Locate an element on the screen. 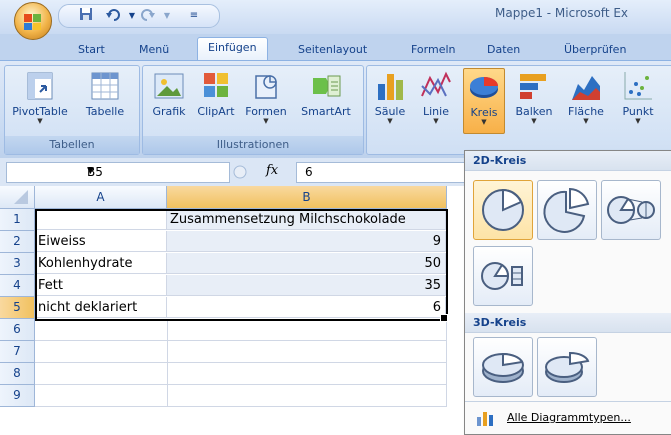 This screenshot has width=671, height=435. kreis-button: Kreis ▼ is located at coordinates (484, 101).